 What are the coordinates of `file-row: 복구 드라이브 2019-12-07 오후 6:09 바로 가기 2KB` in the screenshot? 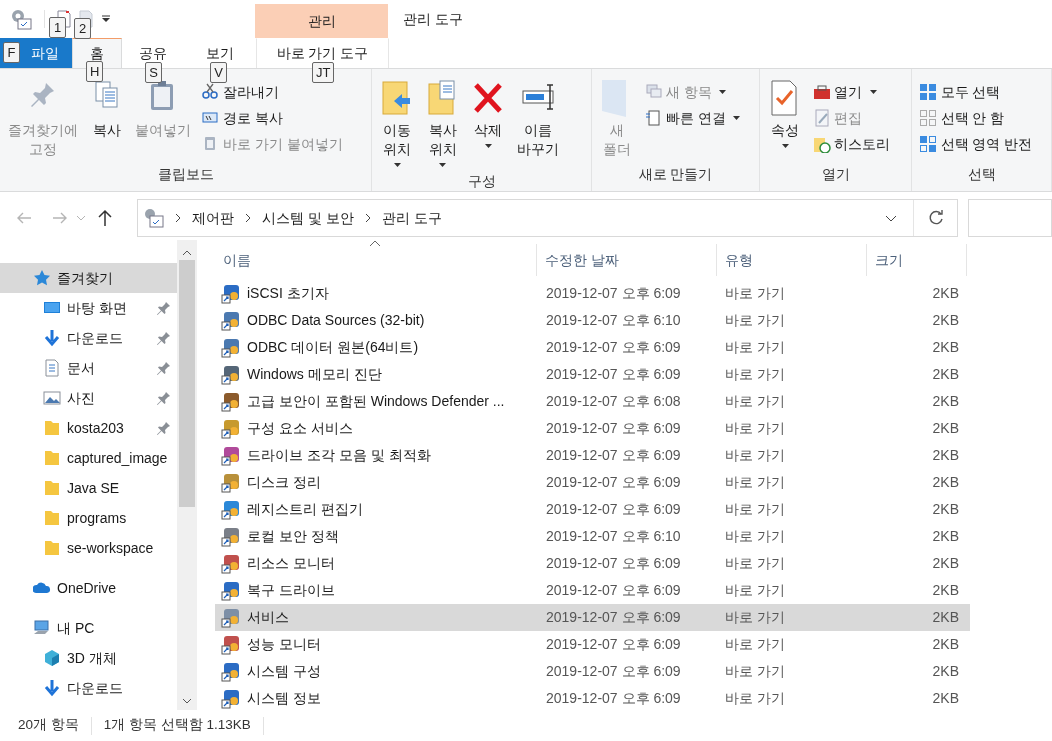 It's located at (592, 590).